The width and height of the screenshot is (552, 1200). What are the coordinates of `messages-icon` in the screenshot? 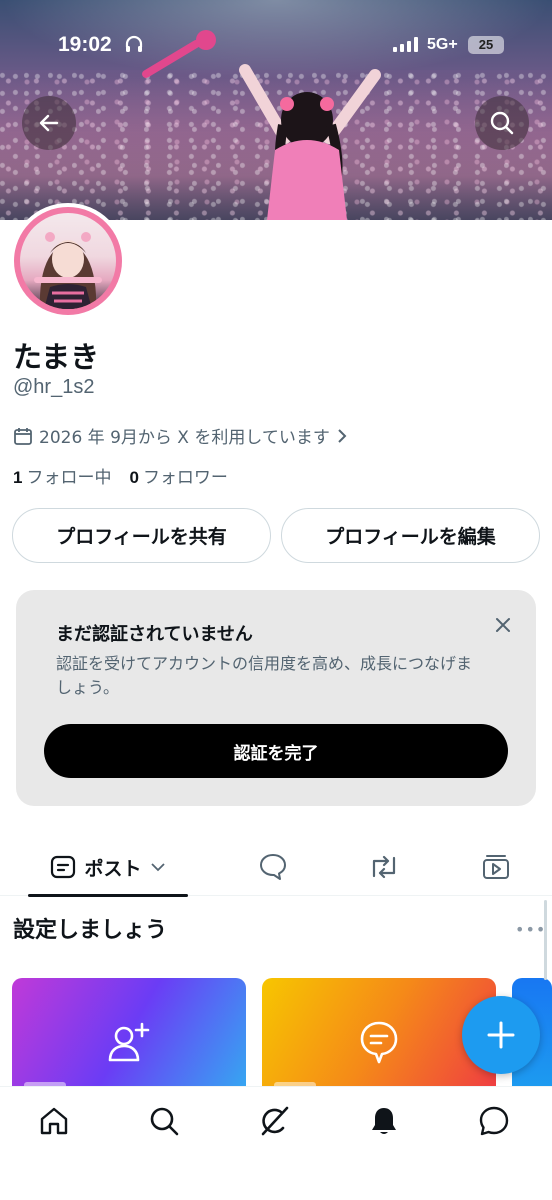 It's located at (494, 1121).